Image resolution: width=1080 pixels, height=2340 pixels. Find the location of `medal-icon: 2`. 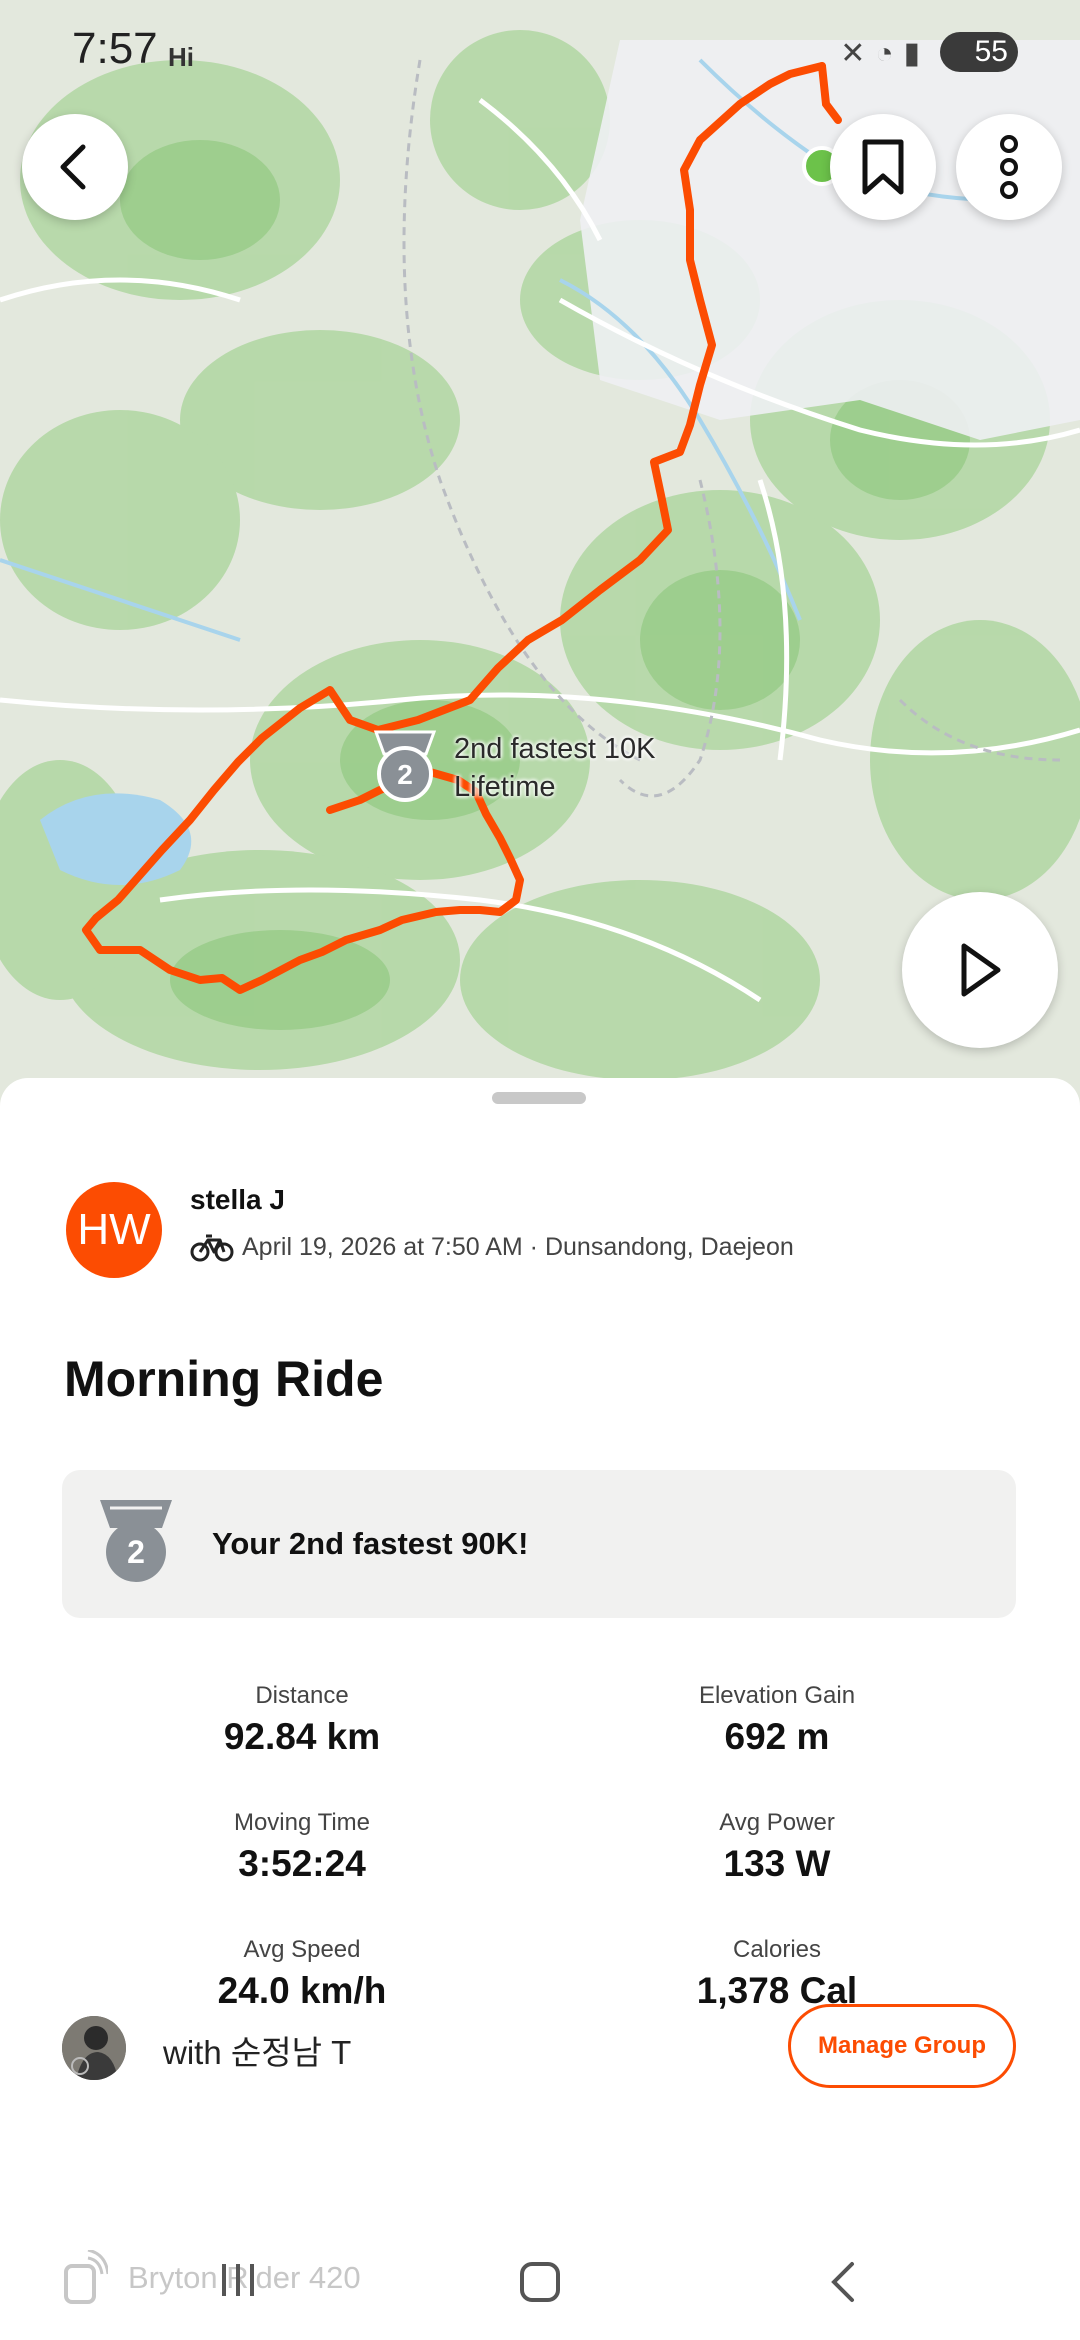

medal-icon: 2 is located at coordinates (136, 1541).